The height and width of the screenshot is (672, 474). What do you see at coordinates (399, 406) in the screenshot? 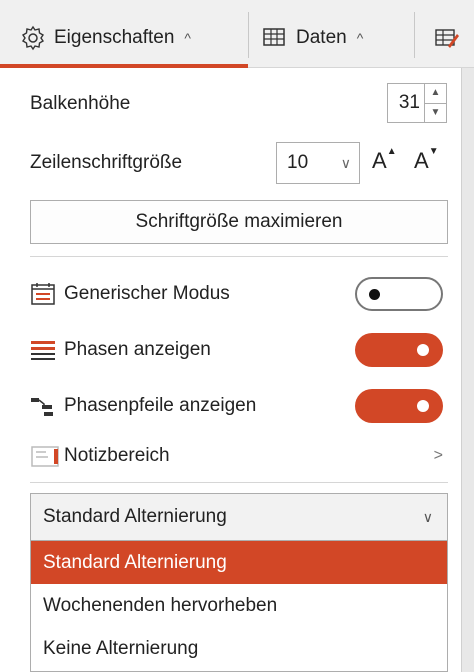
I see `show-phase-arrows-toggle` at bounding box center [399, 406].